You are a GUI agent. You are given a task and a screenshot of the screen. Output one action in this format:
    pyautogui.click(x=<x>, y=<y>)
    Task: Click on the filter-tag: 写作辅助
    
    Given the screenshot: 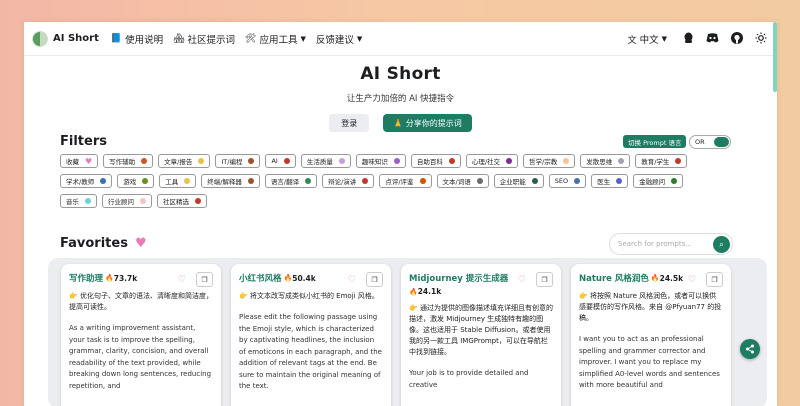 What is the action you would take?
    pyautogui.click(x=128, y=161)
    